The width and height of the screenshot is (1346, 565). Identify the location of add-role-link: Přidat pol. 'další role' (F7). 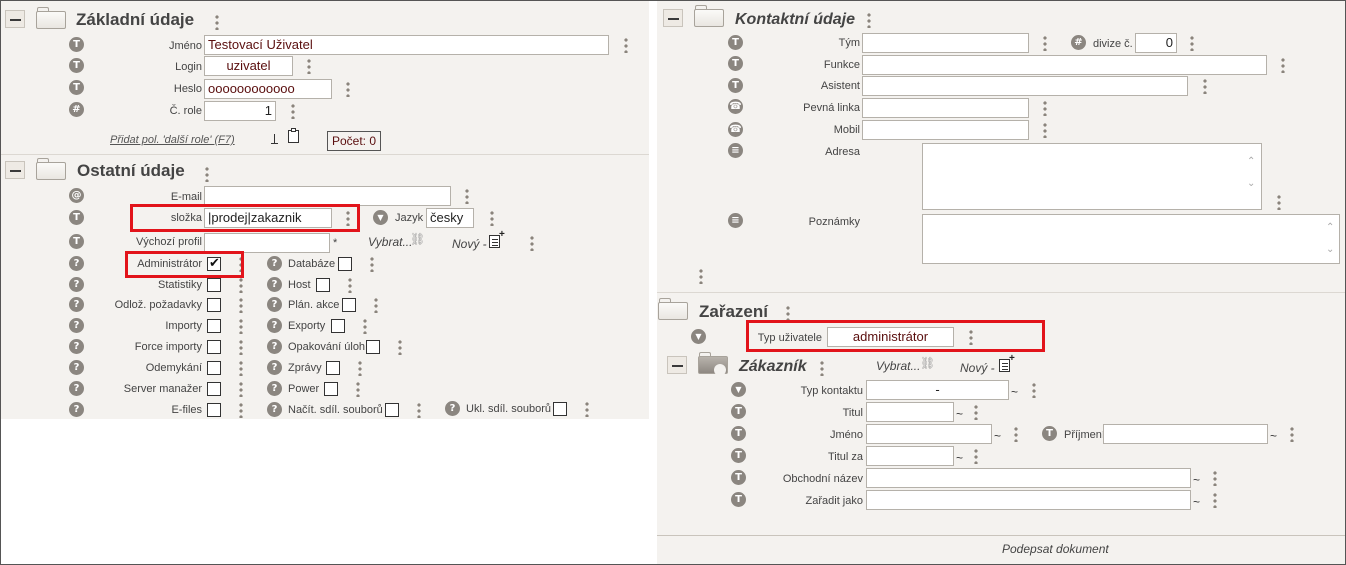
(172, 140).